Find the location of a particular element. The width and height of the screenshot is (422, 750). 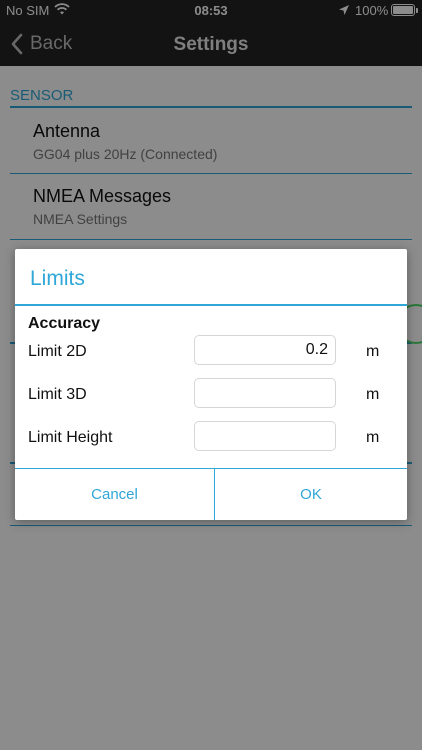

limit-height-label: Limit Height is located at coordinates (70, 437).